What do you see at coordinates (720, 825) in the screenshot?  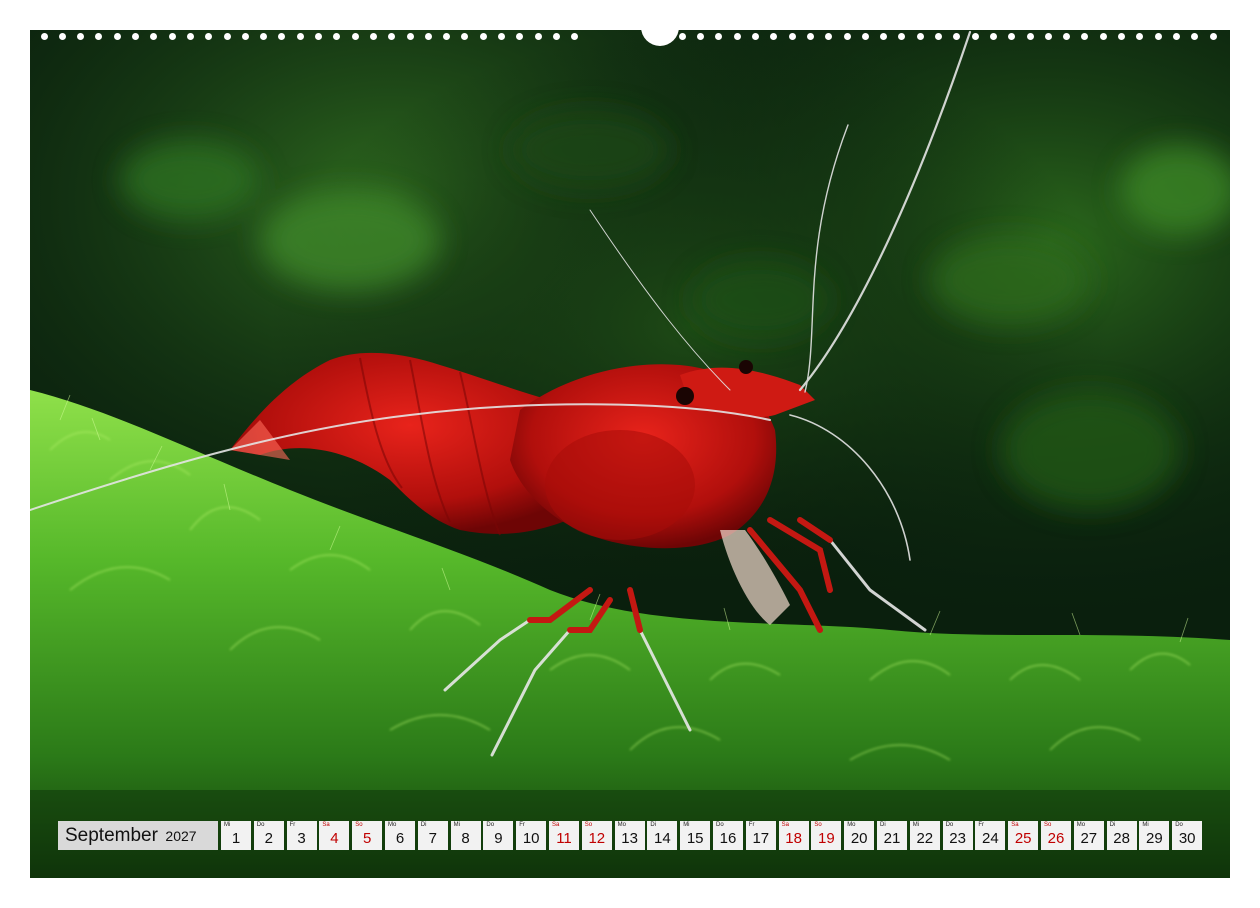 I see `day-weekday: Do` at bounding box center [720, 825].